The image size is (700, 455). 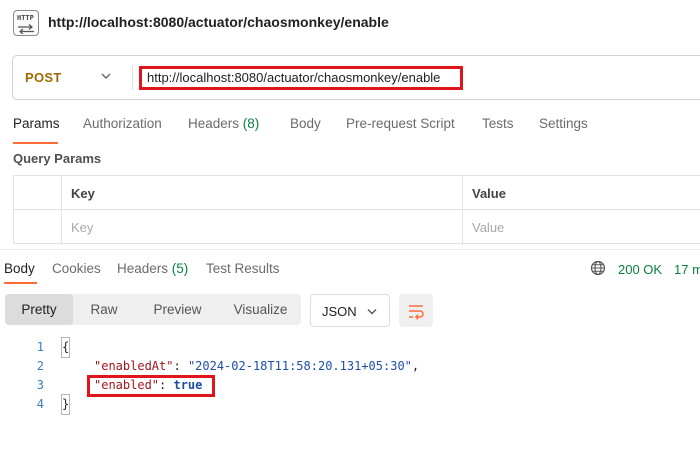 What do you see at coordinates (76, 268) in the screenshot?
I see `response-tab-cookies: Cookies` at bounding box center [76, 268].